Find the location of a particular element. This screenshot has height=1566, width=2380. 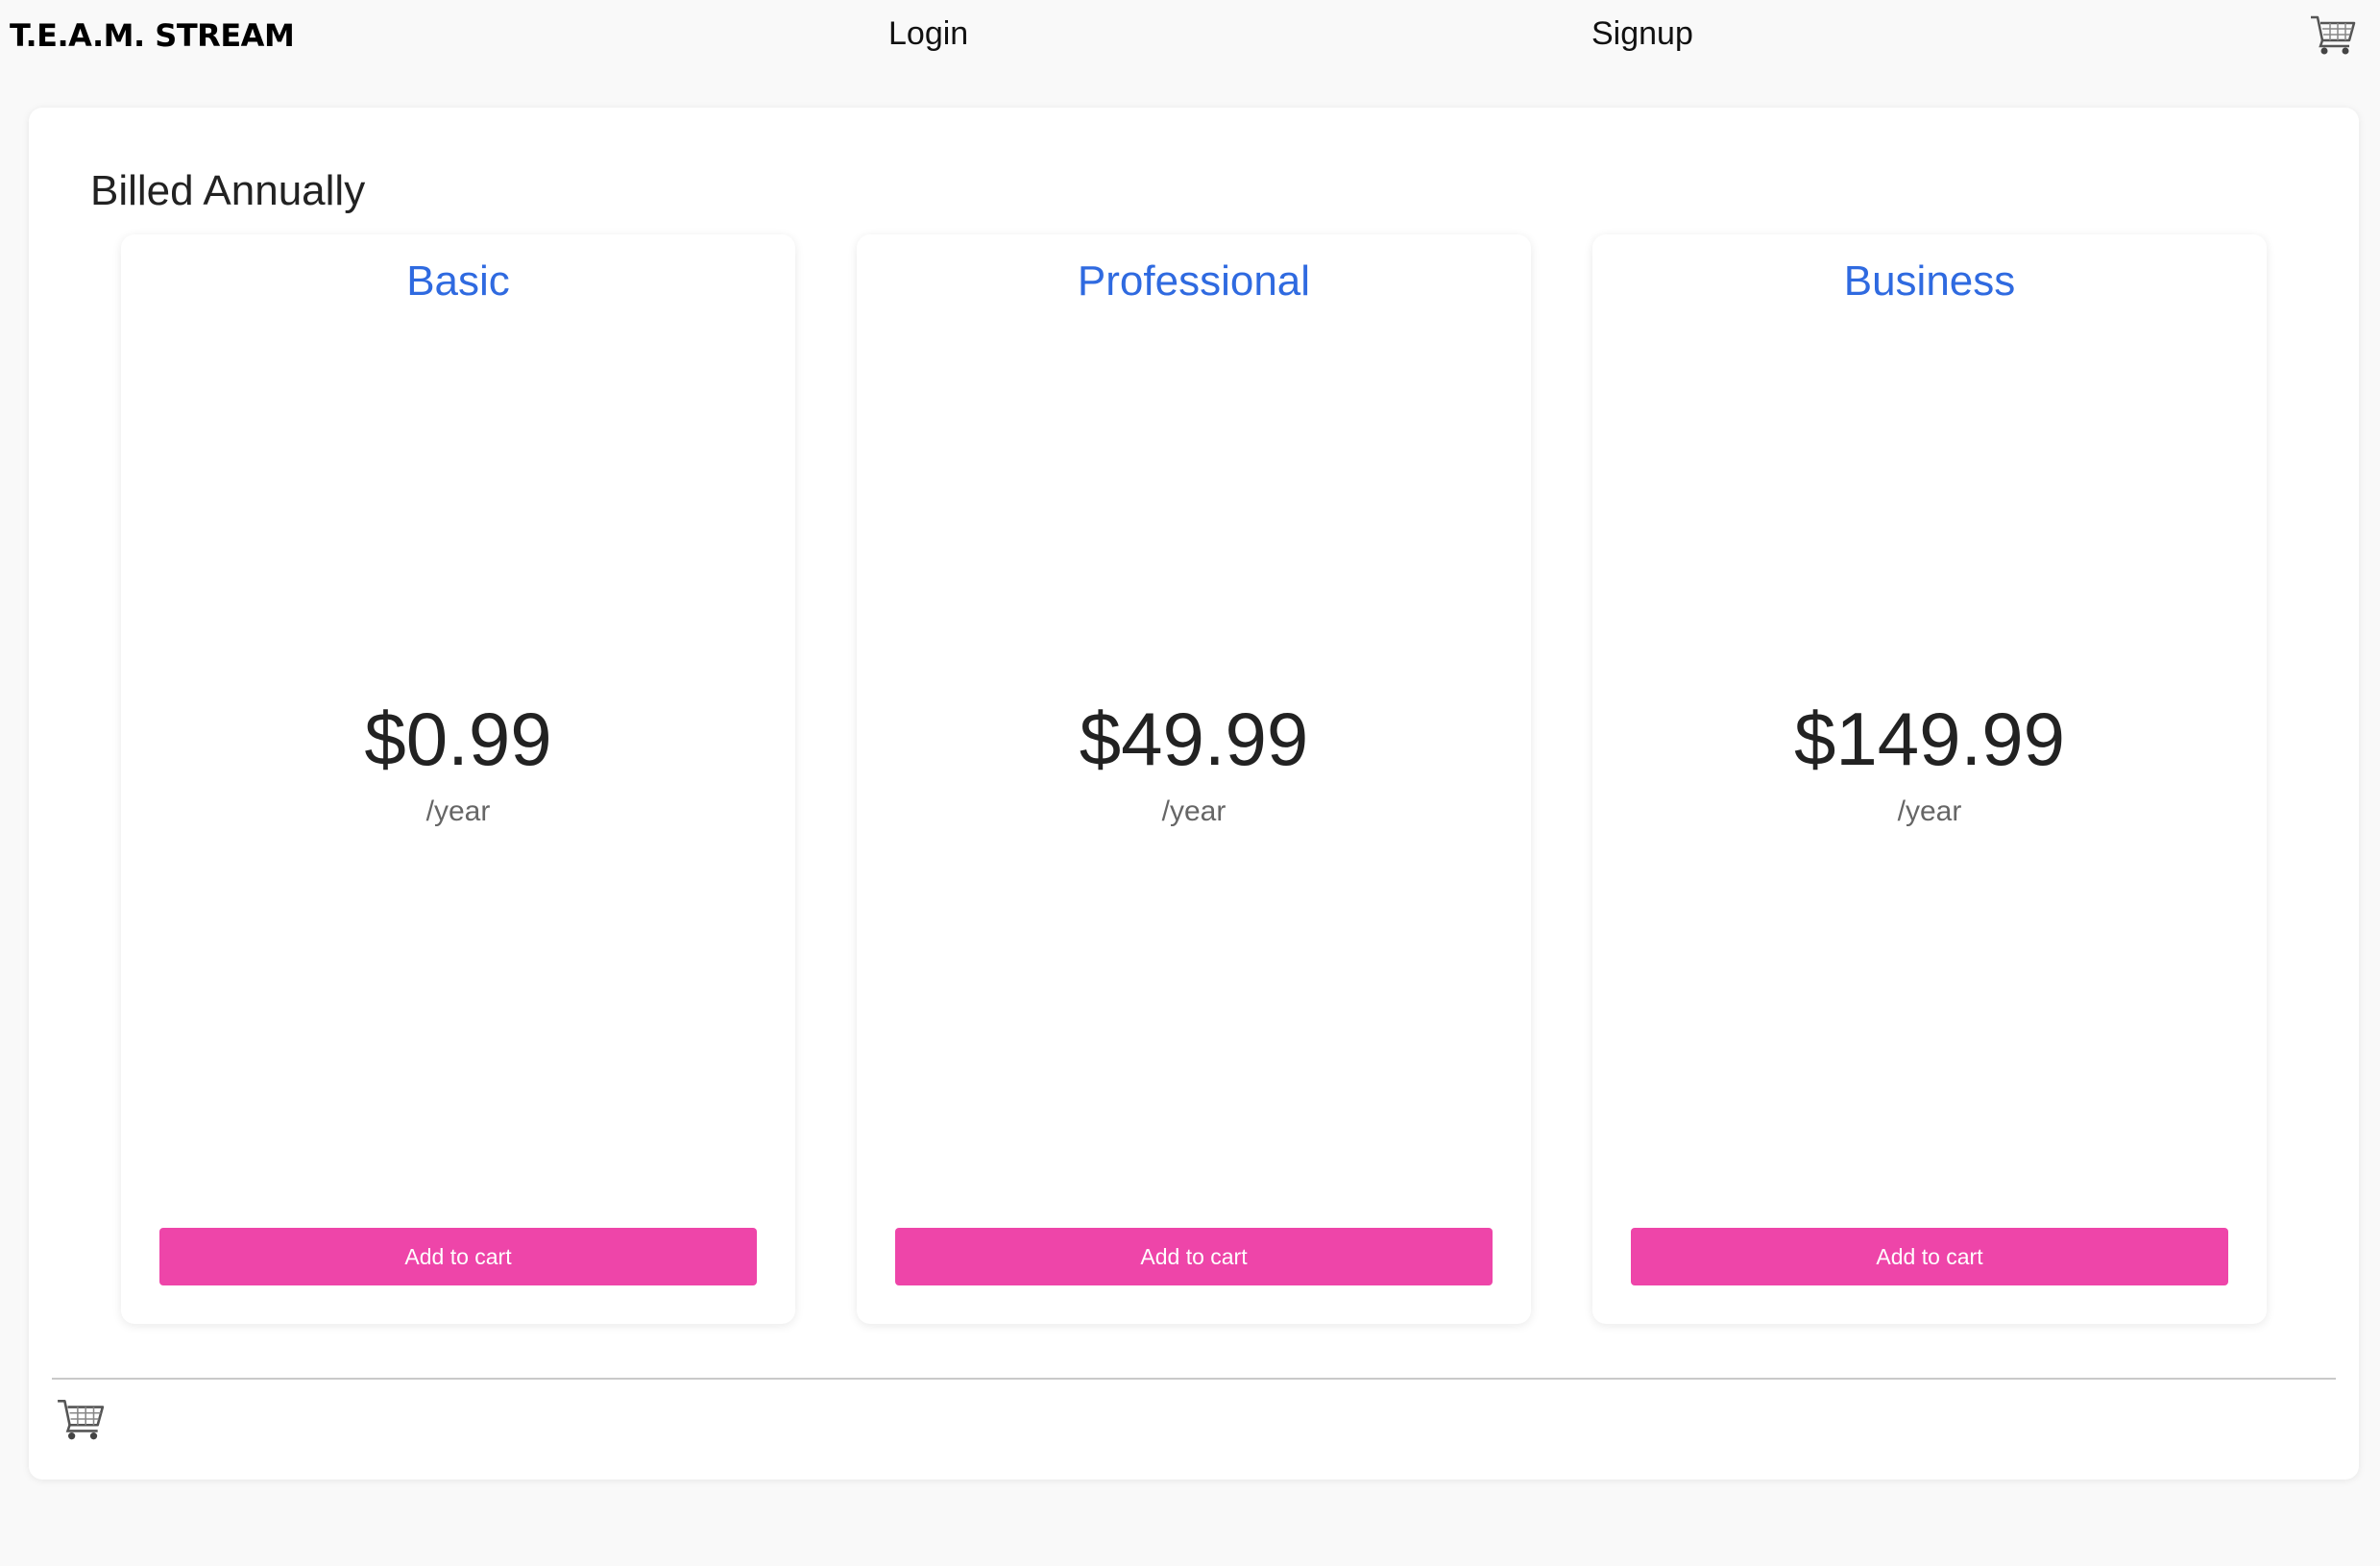

plan-name: Business is located at coordinates (1929, 281).